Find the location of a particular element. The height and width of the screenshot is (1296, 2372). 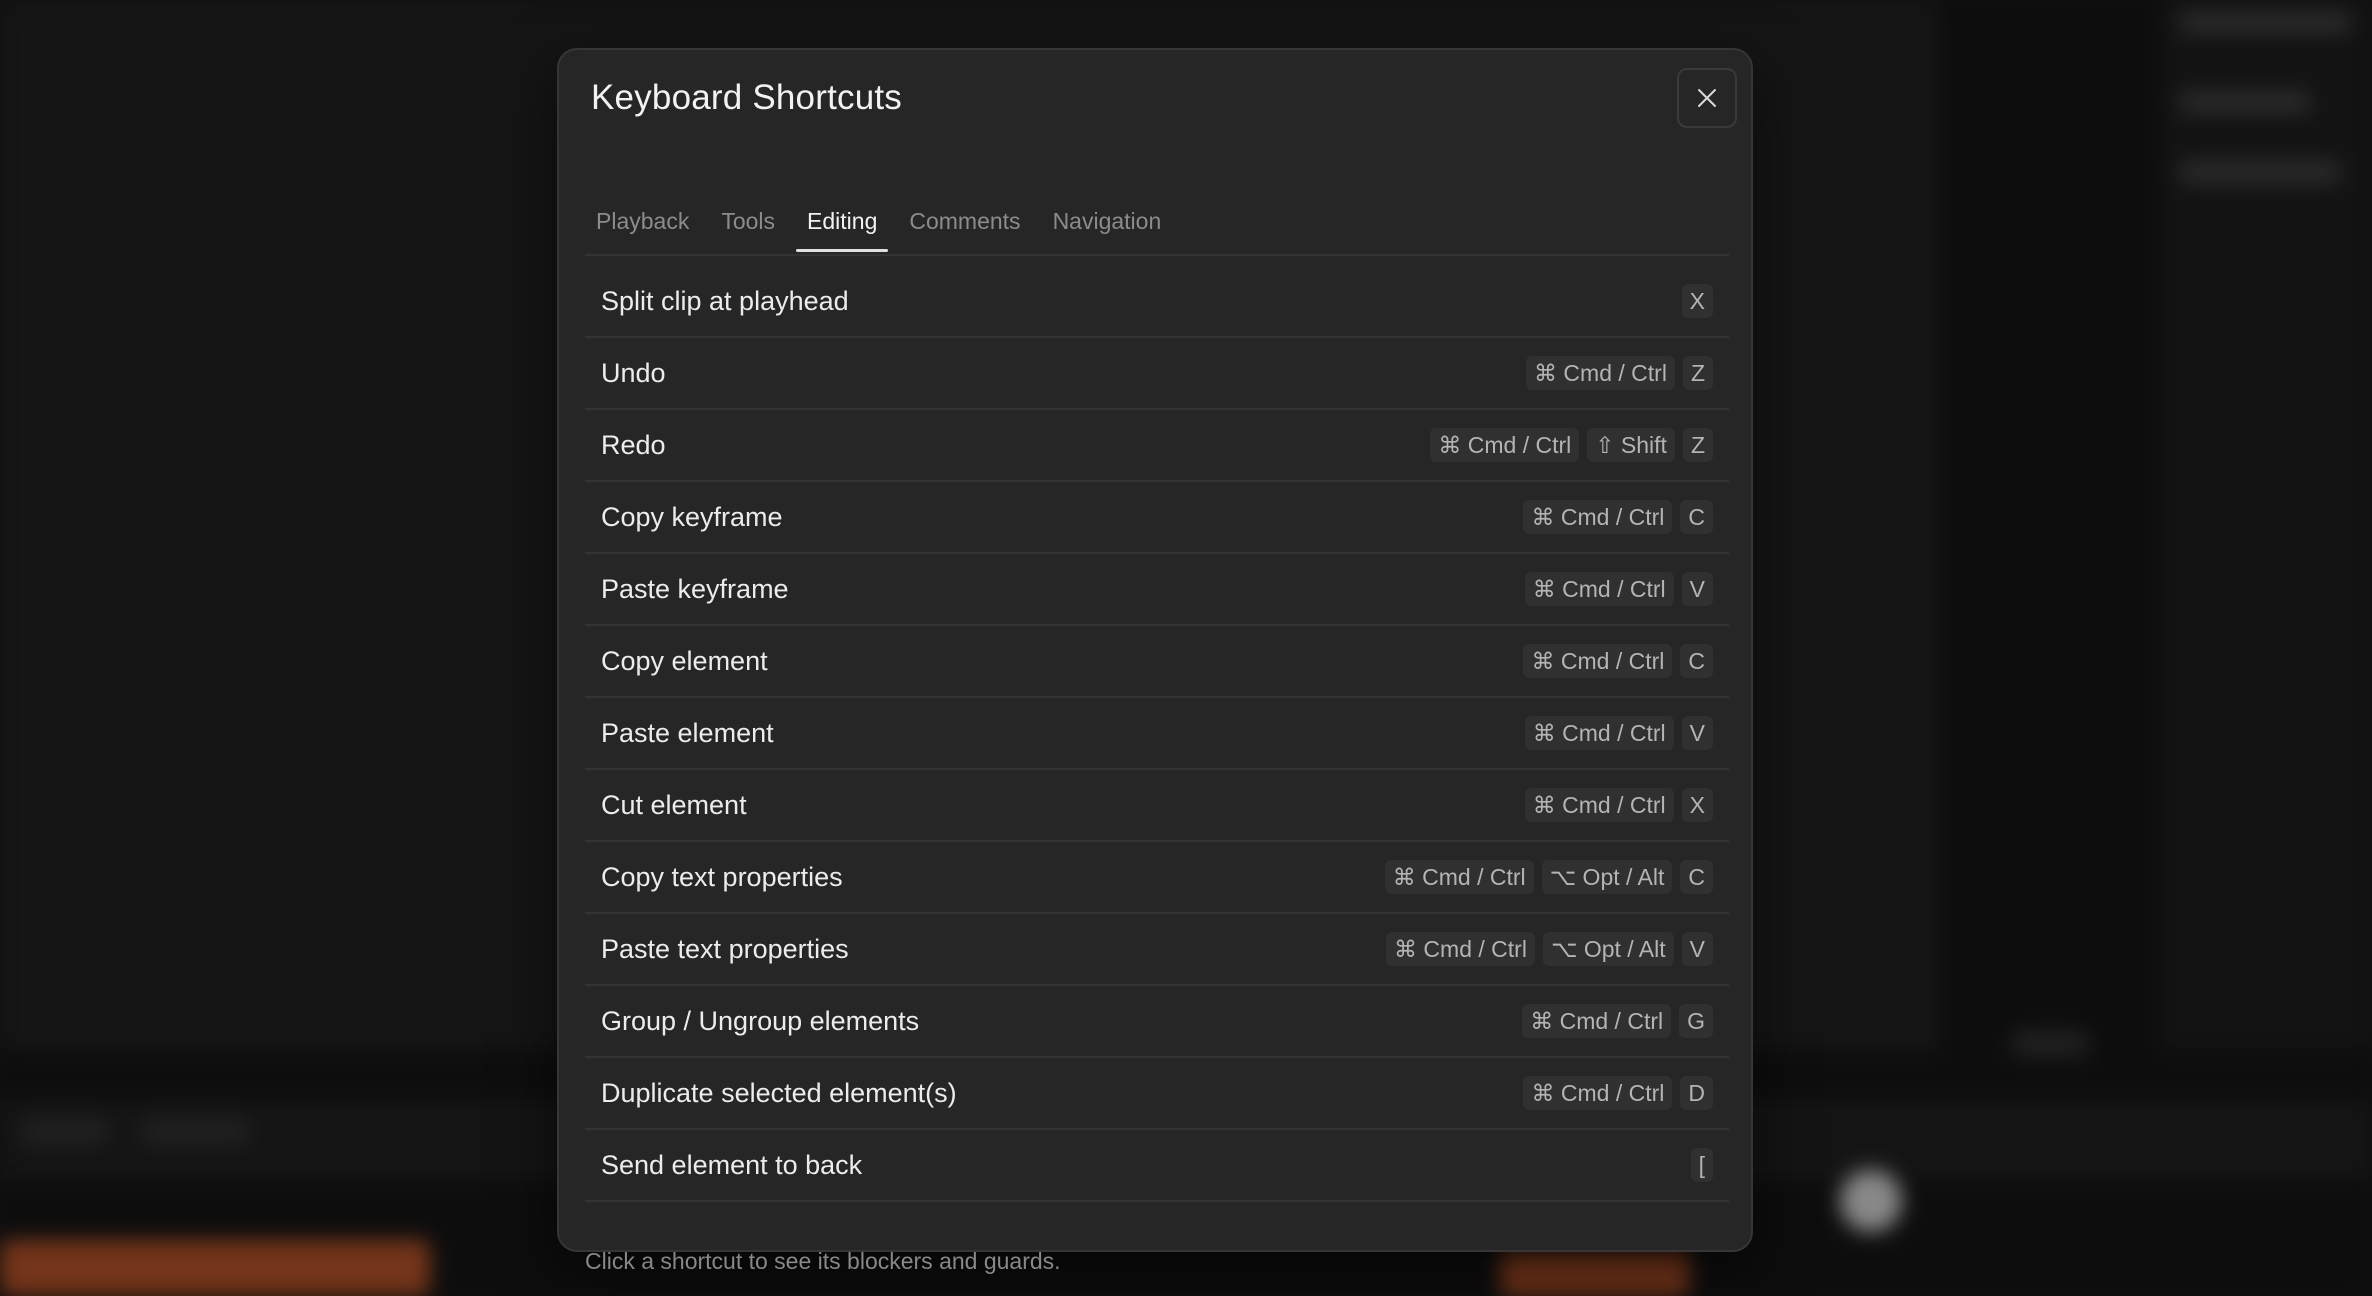

shortcut-row-paste-keyframe: Paste keyframe ⌘ Cmd / Ctrl V is located at coordinates (1157, 590).